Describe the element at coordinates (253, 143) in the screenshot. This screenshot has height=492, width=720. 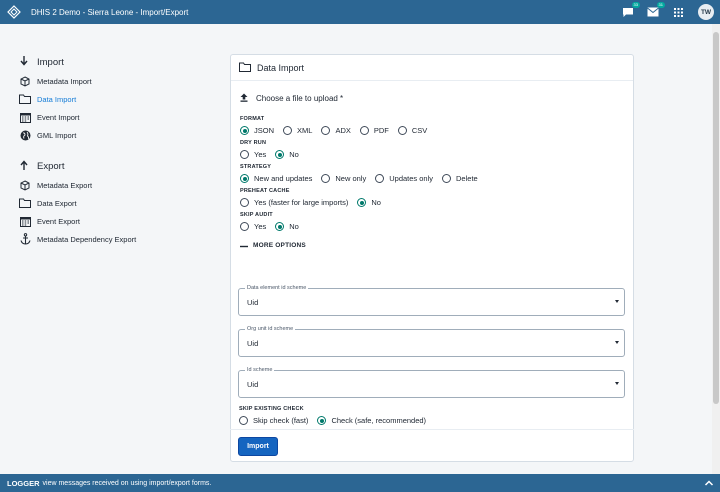
I see `dry-run-label: DRY RUN` at that location.